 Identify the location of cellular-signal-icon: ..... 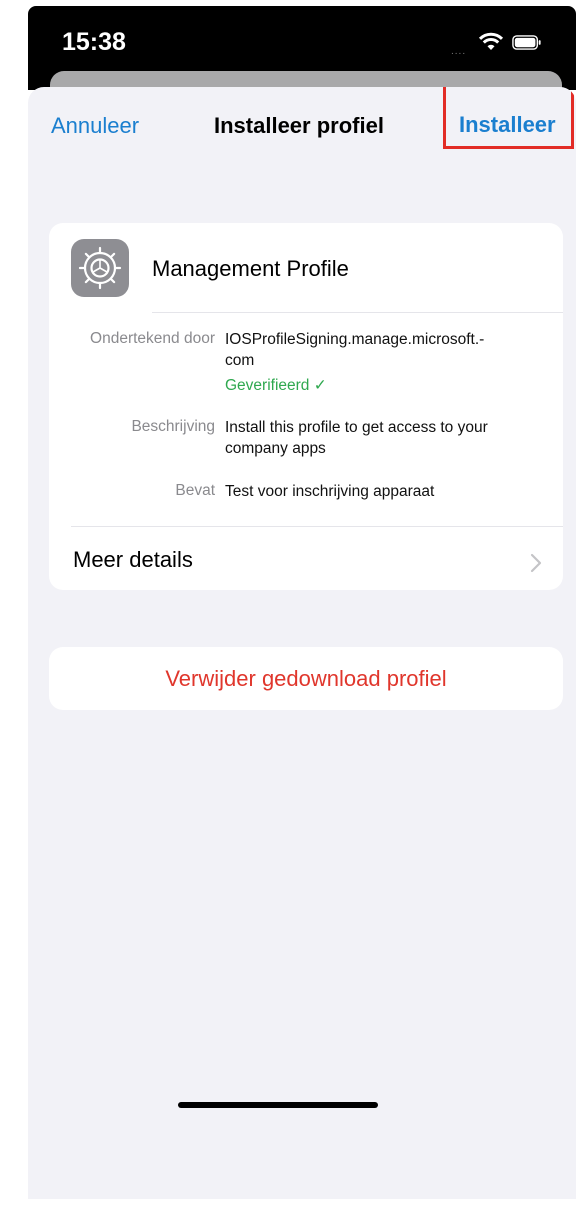
(459, 51).